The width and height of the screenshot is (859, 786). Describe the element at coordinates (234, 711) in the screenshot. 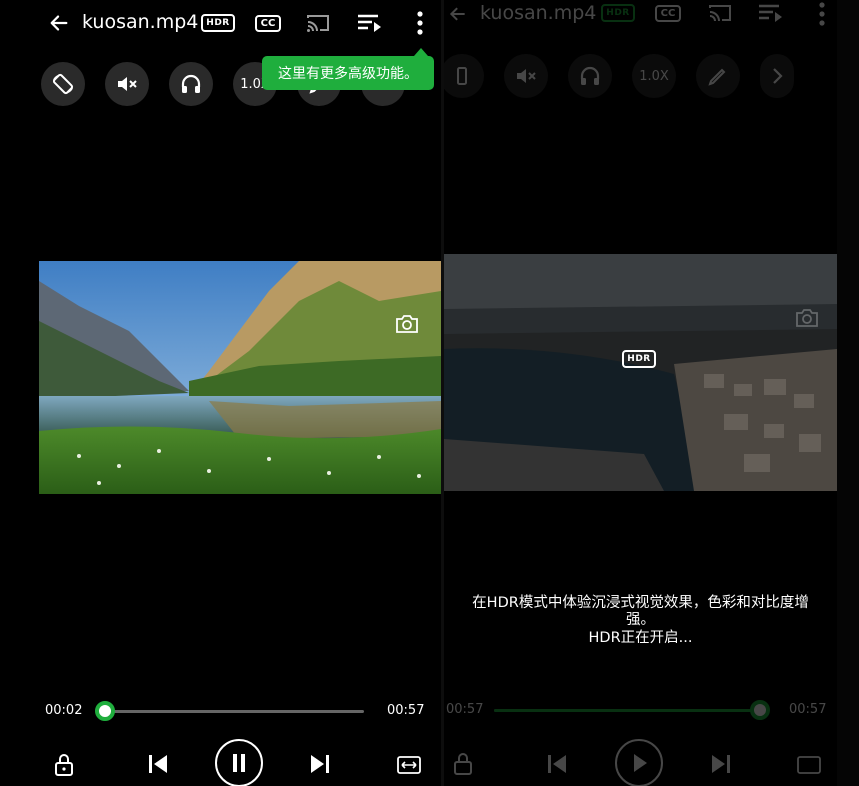

I see `seek-bar` at that location.